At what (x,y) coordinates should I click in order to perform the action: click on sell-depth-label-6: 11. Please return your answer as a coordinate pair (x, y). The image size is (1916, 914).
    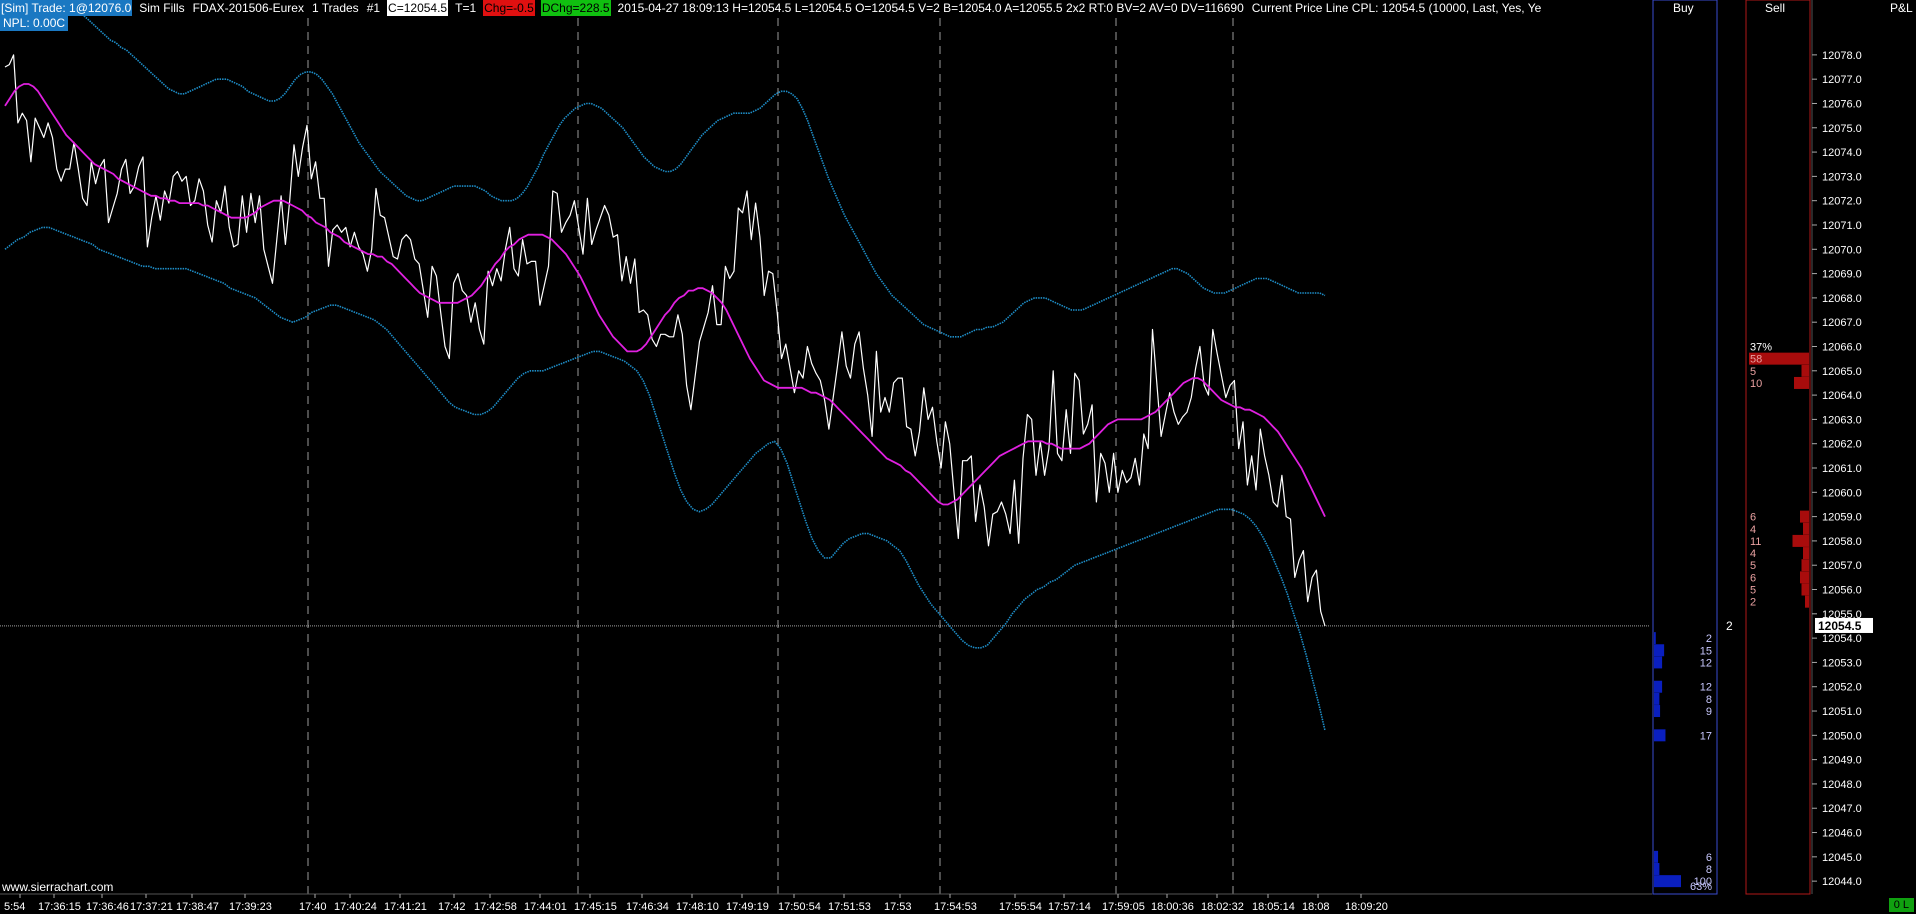
    Looking at the image, I should click on (1755, 542).